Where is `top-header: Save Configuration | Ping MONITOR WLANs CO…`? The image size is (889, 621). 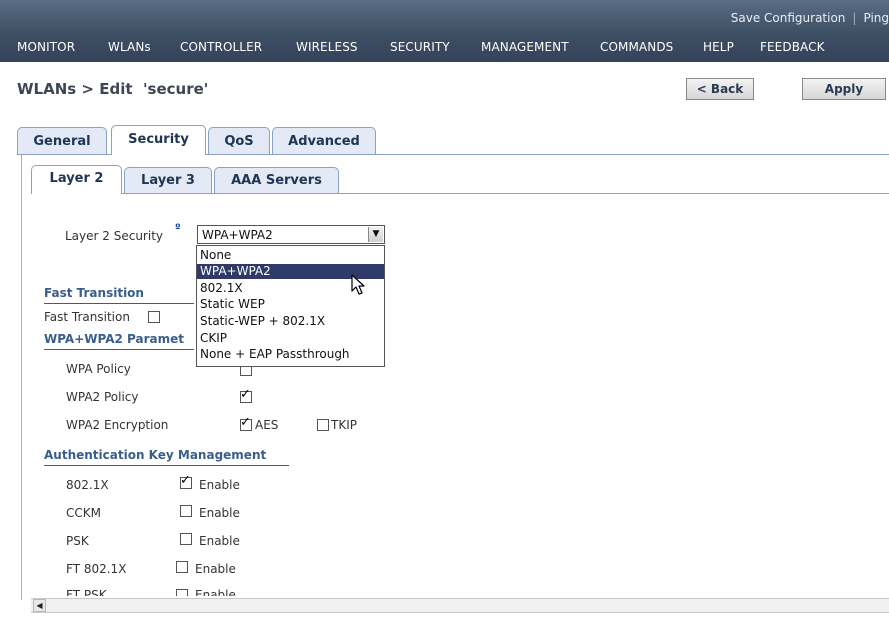
top-header: Save Configuration | Ping MONITOR WLANs CO… is located at coordinates (444, 31).